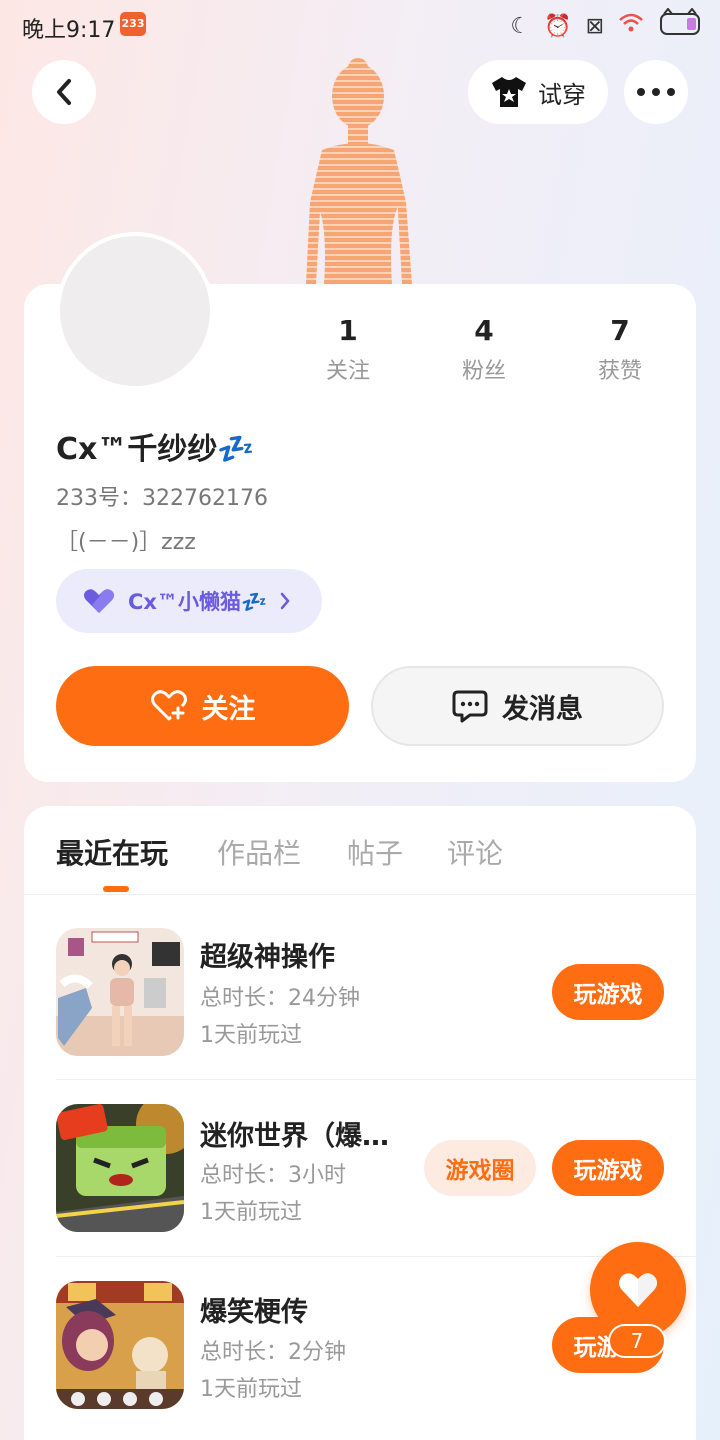 This screenshot has width=720, height=1440. Describe the element at coordinates (348, 349) in the screenshot. I see `stat-following: 1 关注` at that location.